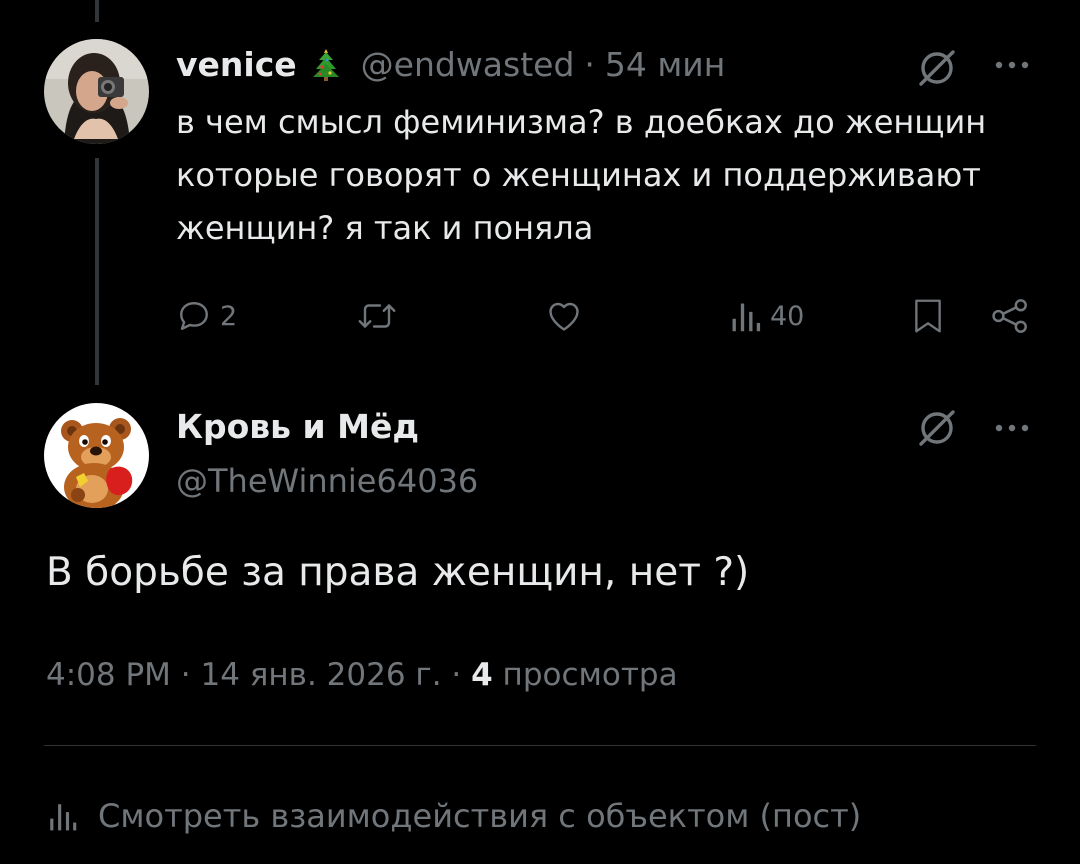 This screenshot has height=864, width=1080. I want to click on views-count: 40, so click(787, 316).